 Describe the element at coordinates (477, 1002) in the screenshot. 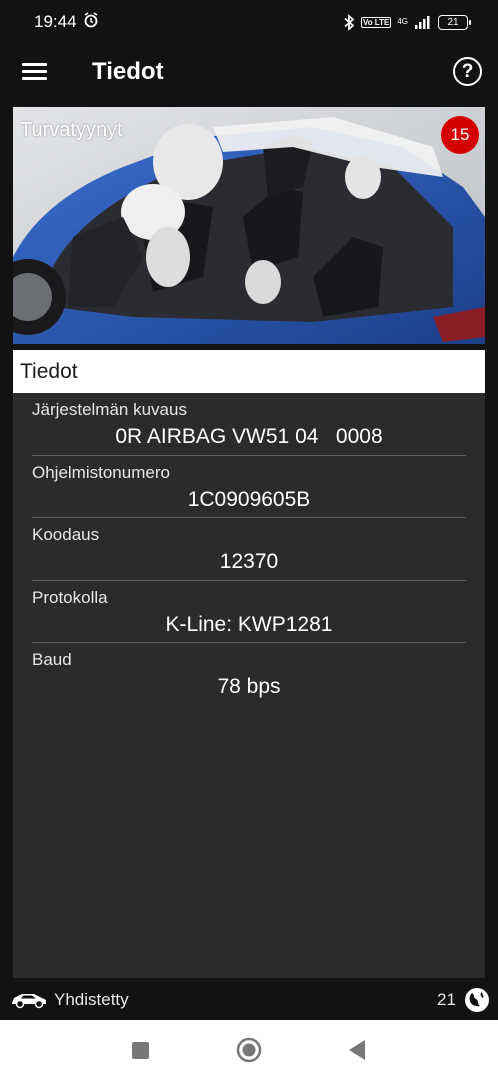

I see `globe-icon` at that location.